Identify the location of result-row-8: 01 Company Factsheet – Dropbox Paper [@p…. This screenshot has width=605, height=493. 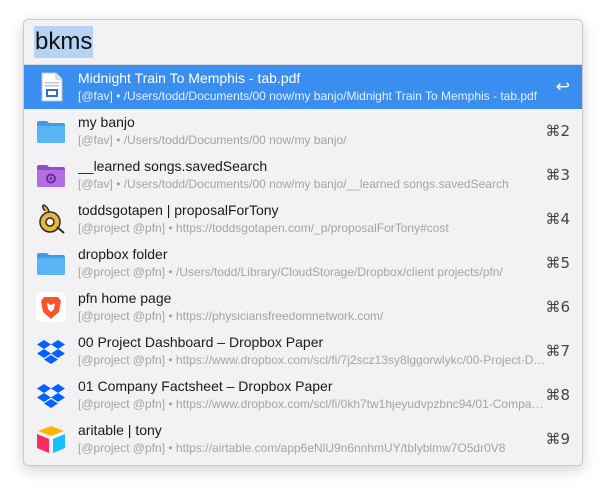
(303, 395).